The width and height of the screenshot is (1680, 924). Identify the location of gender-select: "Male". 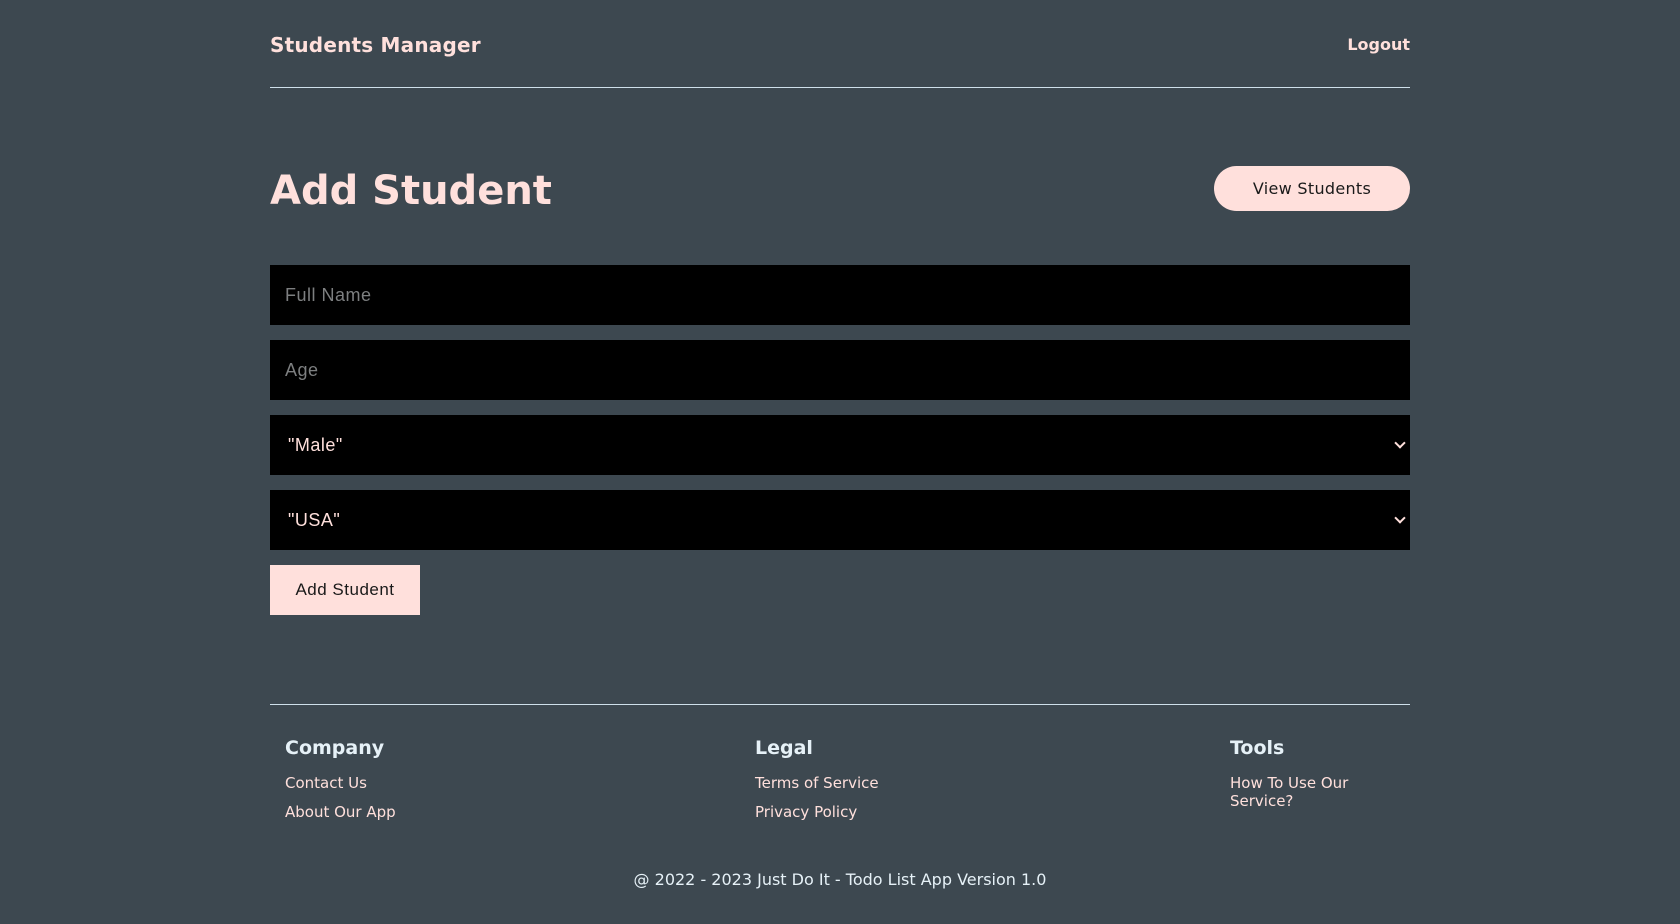
(840, 445).